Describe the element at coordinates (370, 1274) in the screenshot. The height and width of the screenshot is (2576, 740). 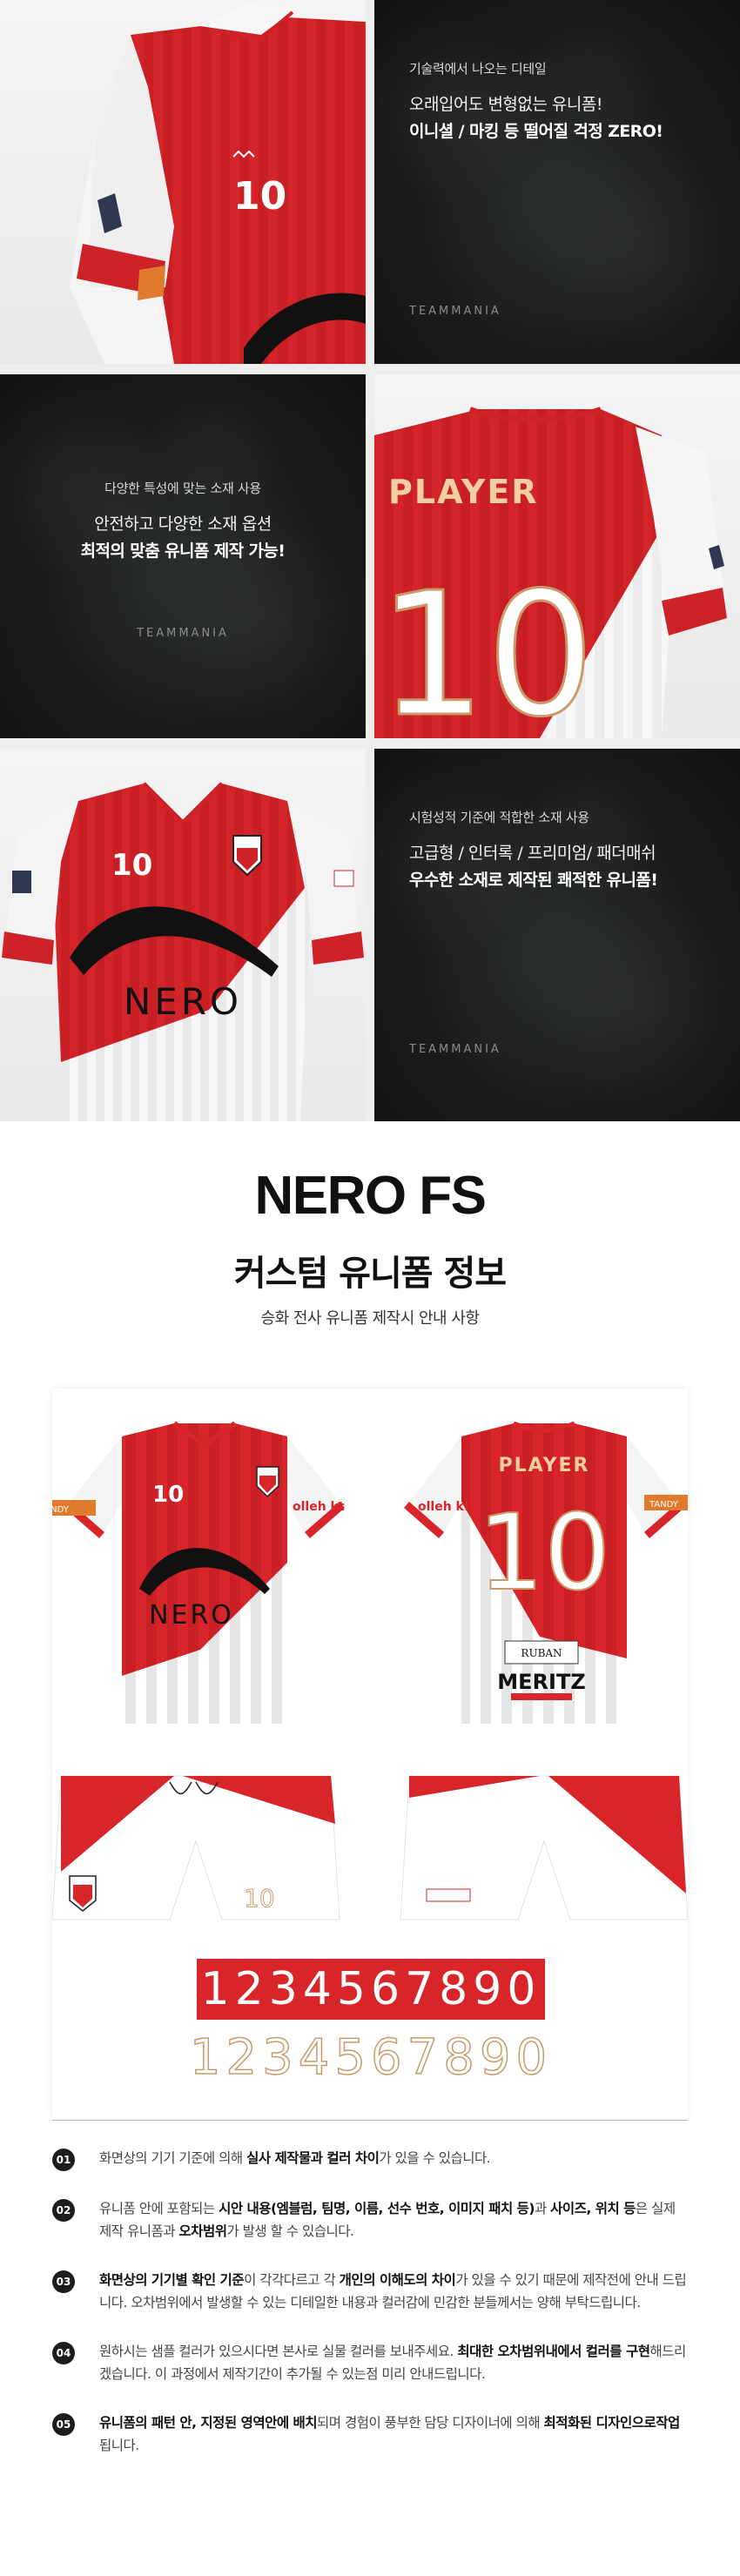
I see `section-title: 커스텀 유니폼 정보` at that location.